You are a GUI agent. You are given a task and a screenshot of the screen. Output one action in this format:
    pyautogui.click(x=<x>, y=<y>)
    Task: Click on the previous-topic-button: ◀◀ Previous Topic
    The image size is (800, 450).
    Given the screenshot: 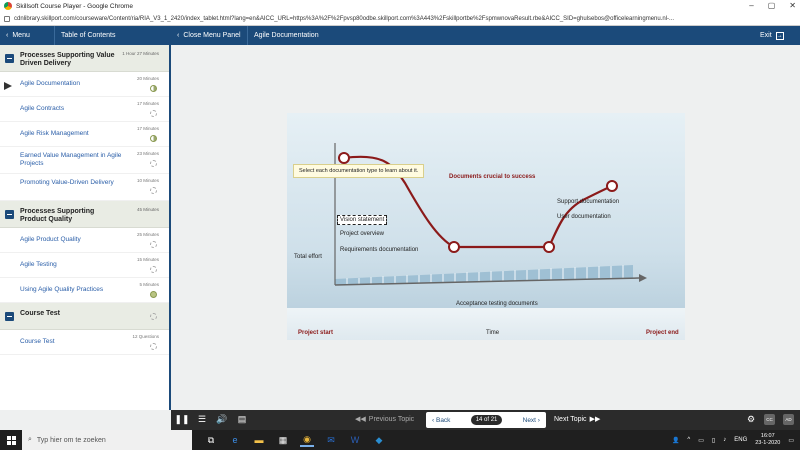 What is the action you would take?
    pyautogui.click(x=384, y=419)
    